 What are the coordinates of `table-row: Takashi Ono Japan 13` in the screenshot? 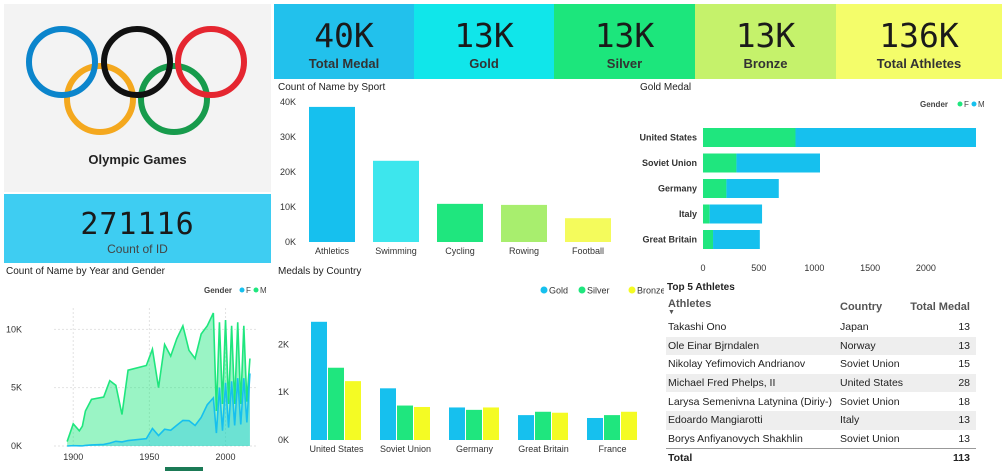 It's located at (821, 327).